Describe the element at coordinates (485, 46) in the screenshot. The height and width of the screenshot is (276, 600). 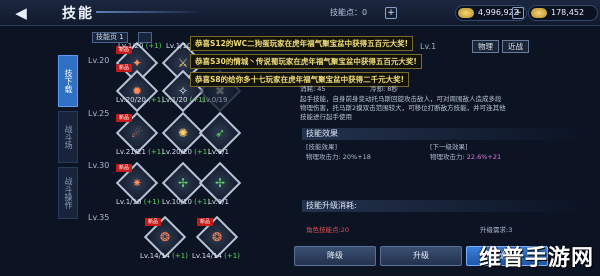
I see `tag-physical: 物理` at that location.